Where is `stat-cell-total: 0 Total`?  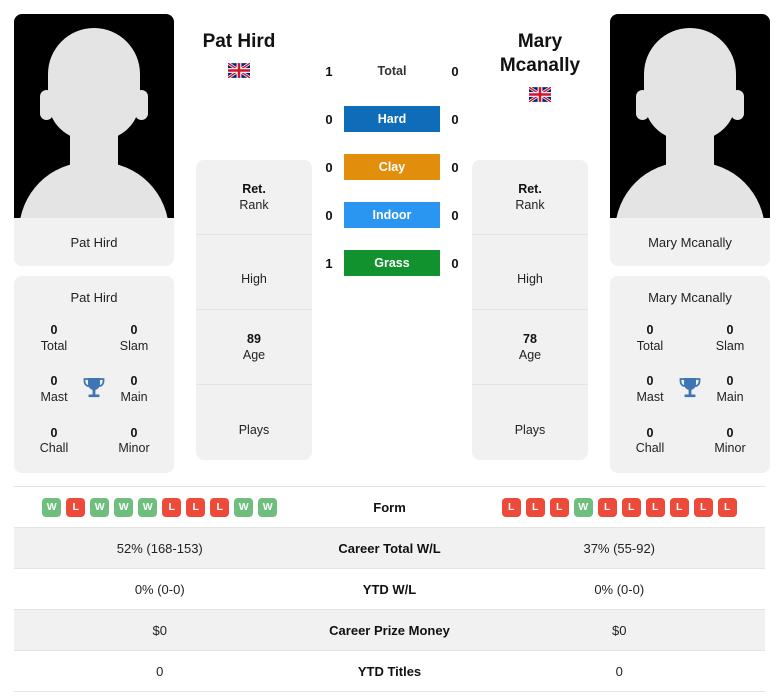
stat-cell-total: 0 Total is located at coordinates (54, 338).